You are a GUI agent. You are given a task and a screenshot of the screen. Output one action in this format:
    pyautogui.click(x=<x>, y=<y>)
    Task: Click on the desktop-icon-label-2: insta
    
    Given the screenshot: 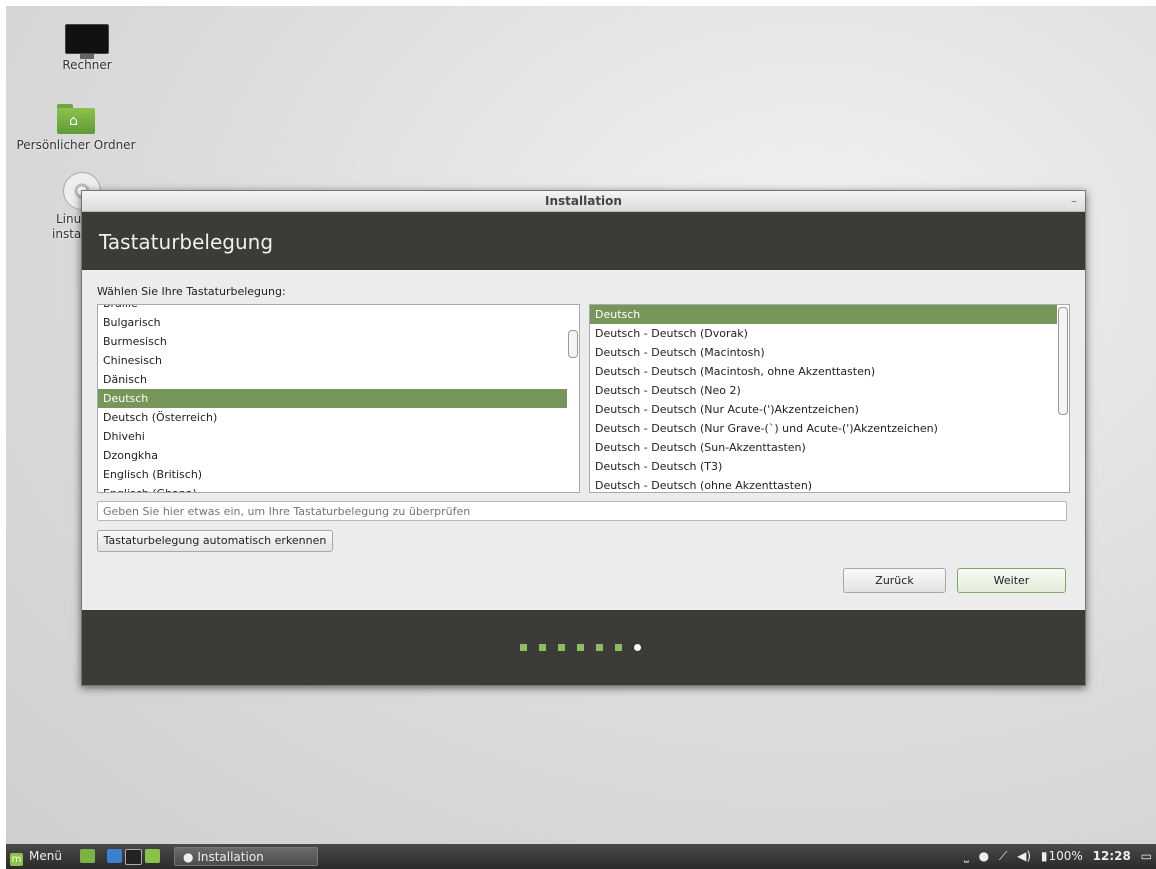 What is the action you would take?
    pyautogui.click(x=67, y=234)
    